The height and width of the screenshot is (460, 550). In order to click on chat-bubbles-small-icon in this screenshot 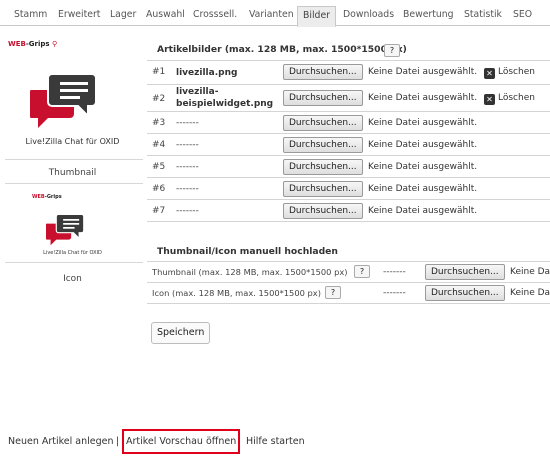, I will do `click(64, 229)`.